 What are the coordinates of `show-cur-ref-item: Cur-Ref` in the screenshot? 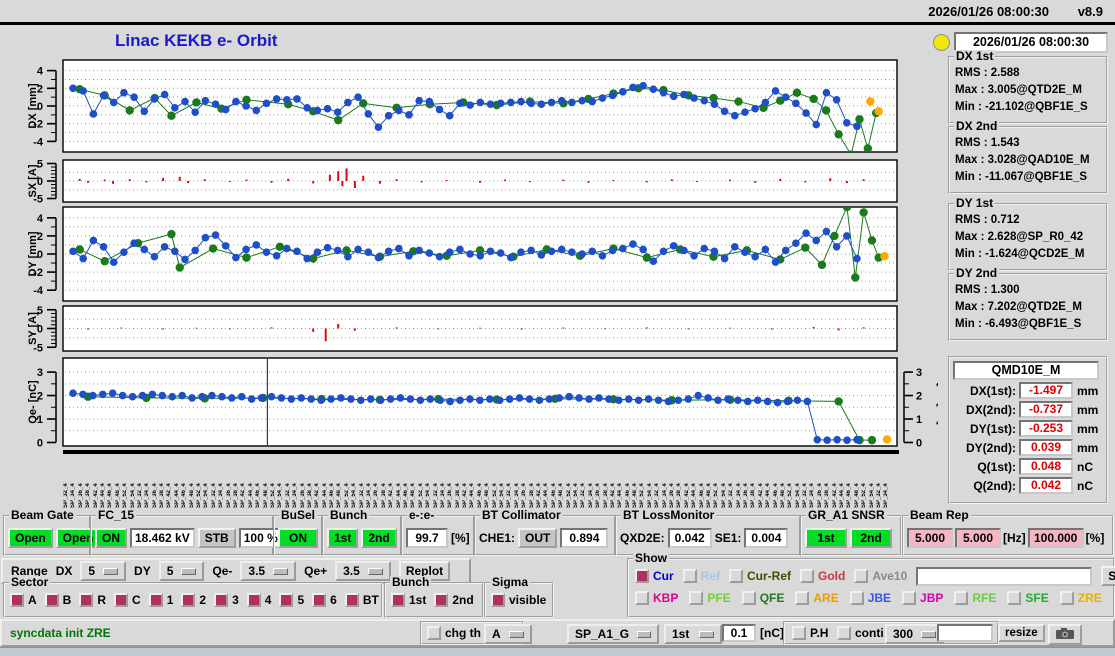 It's located at (760, 576).